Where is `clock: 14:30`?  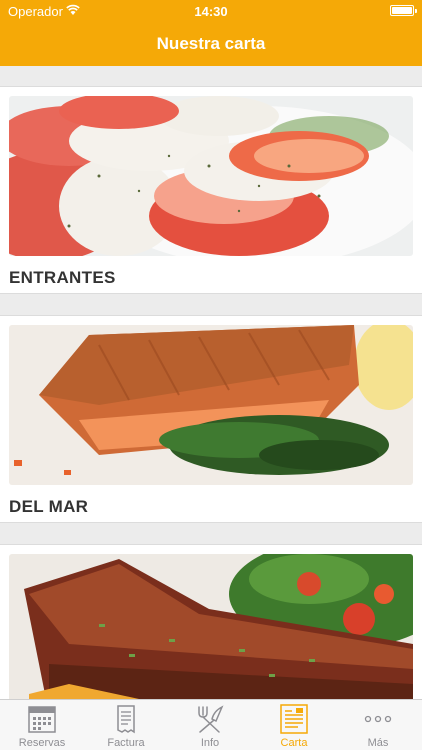 clock: 14:30 is located at coordinates (211, 11).